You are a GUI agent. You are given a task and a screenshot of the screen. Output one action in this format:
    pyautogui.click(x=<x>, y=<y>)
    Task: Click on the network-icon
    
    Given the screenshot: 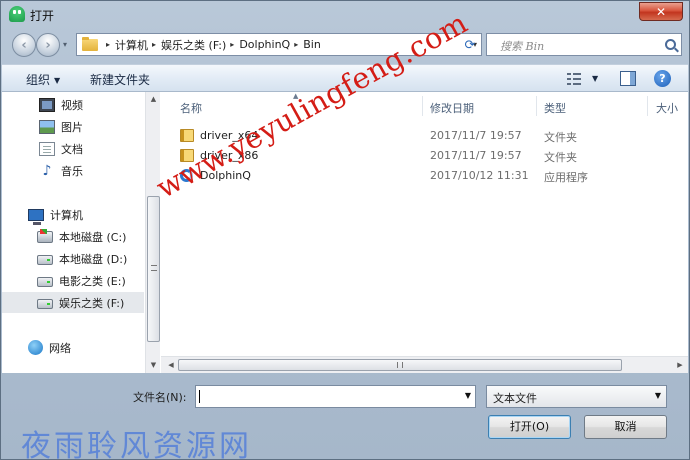 What is the action you would take?
    pyautogui.click(x=35, y=347)
    